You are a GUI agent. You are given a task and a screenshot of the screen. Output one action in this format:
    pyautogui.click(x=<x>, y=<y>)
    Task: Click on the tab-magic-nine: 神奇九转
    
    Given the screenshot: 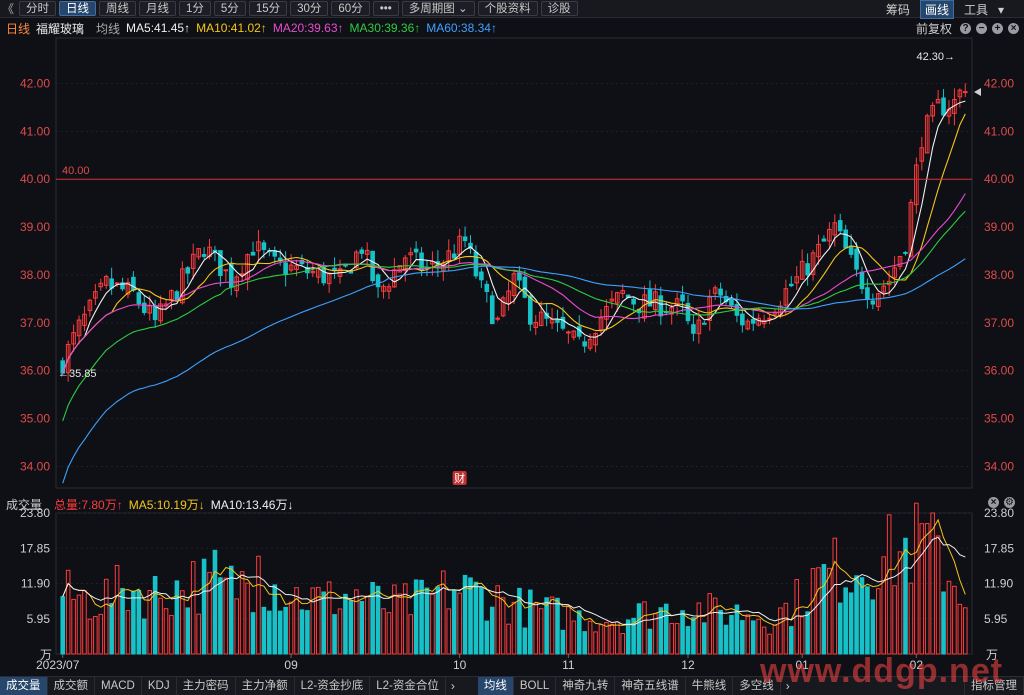 What is the action you would take?
    pyautogui.click(x=586, y=686)
    